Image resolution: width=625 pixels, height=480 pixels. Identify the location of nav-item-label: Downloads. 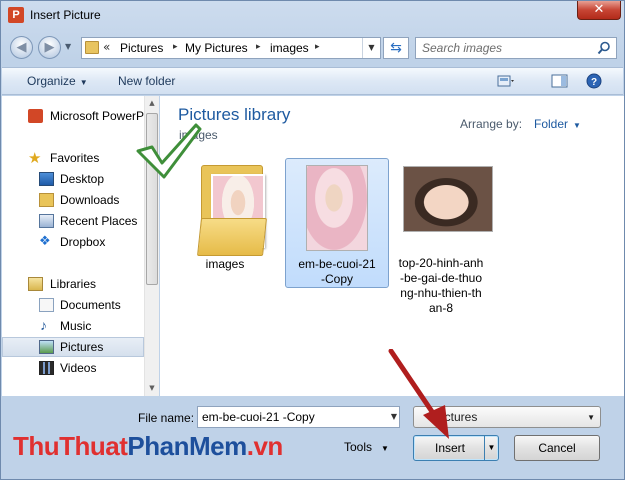
(90, 200).